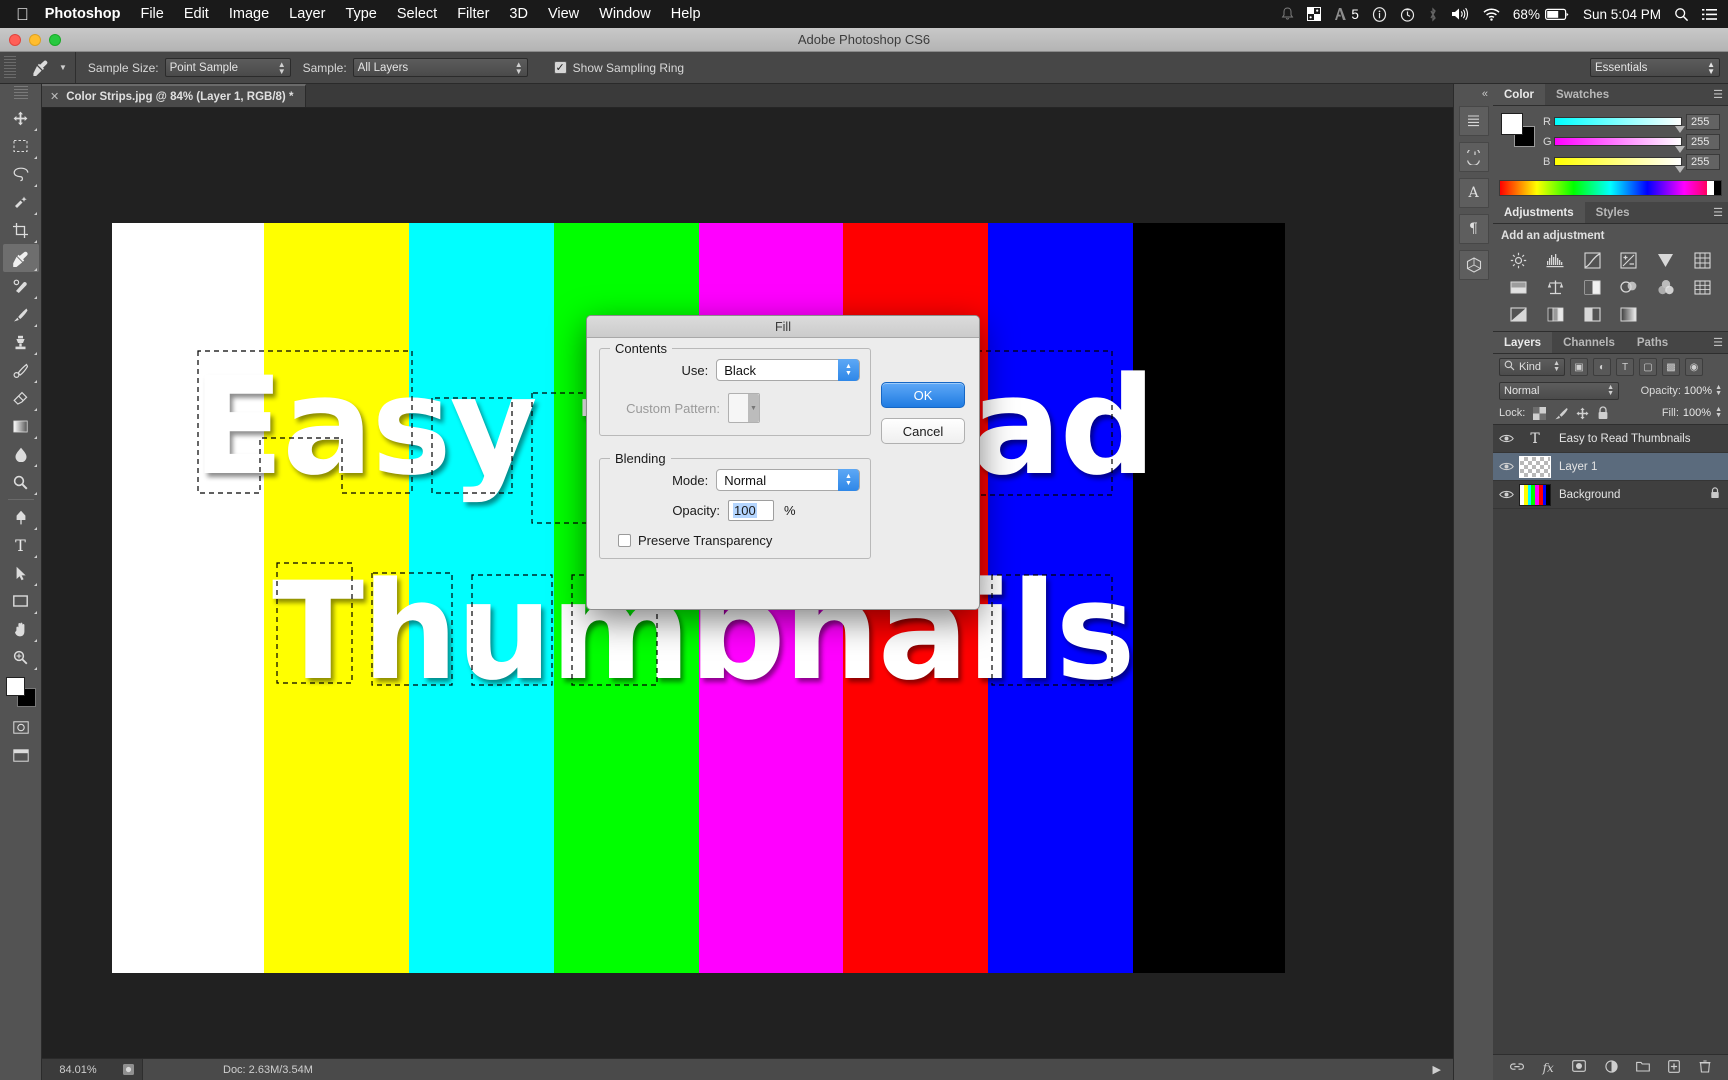 The width and height of the screenshot is (1728, 1080). What do you see at coordinates (1702, 287) in the screenshot?
I see `color-lookup-icon` at bounding box center [1702, 287].